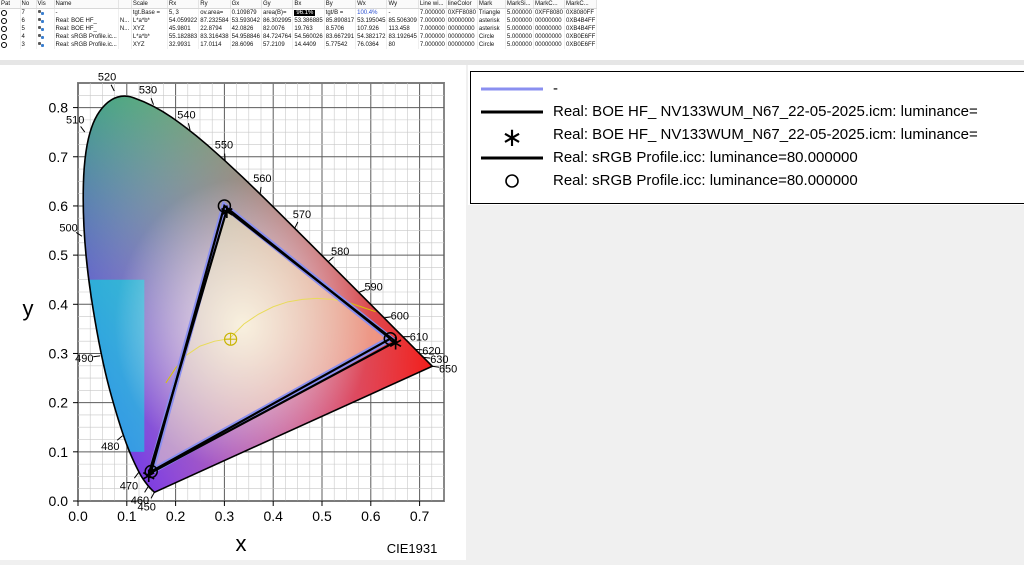 The width and height of the screenshot is (1024, 565). Describe the element at coordinates (28, 21) in the screenshot. I see `row-number: 6` at that location.